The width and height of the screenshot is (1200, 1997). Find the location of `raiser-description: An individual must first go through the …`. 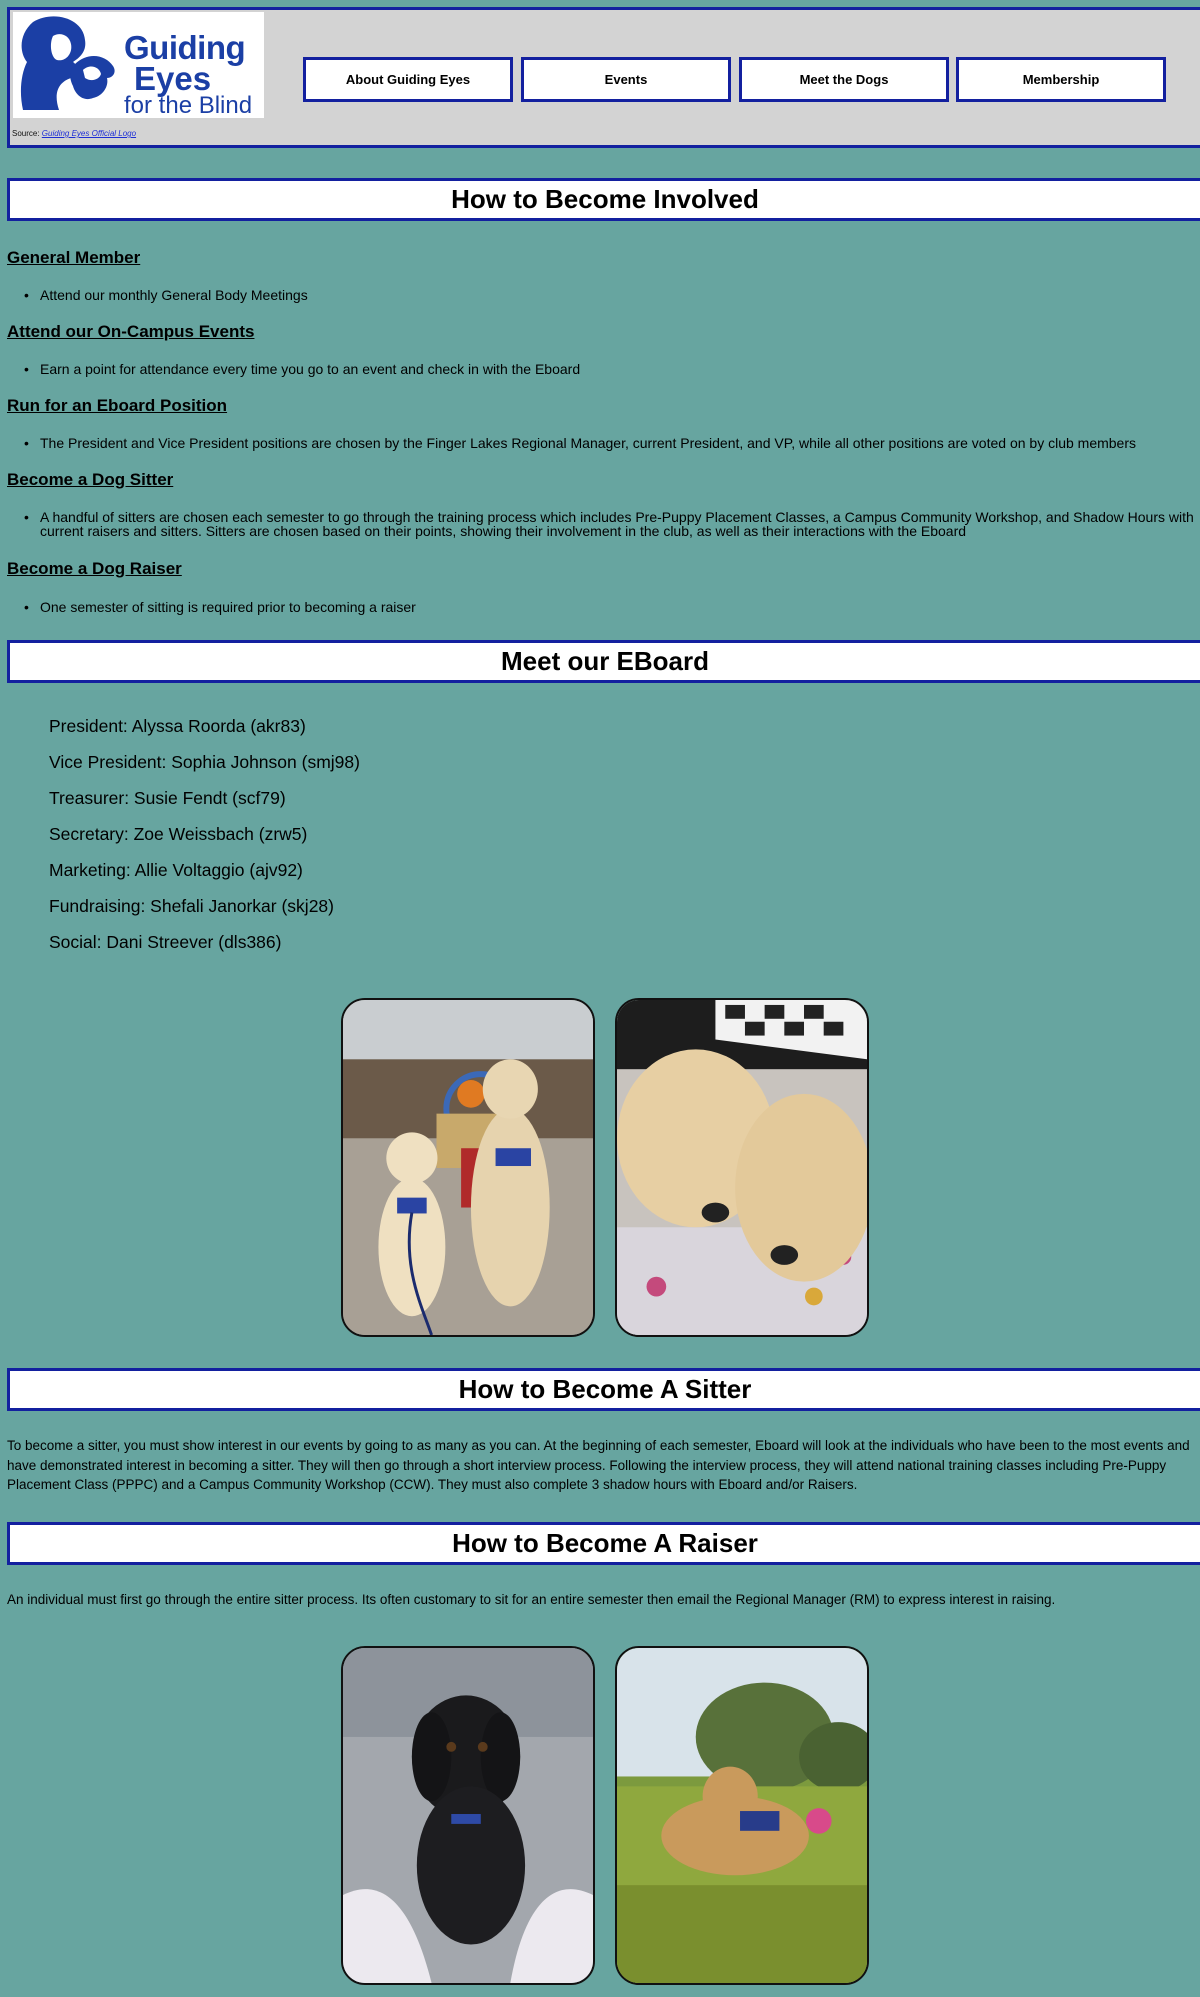

raiser-description: An individual must first go through the … is located at coordinates (531, 1599).